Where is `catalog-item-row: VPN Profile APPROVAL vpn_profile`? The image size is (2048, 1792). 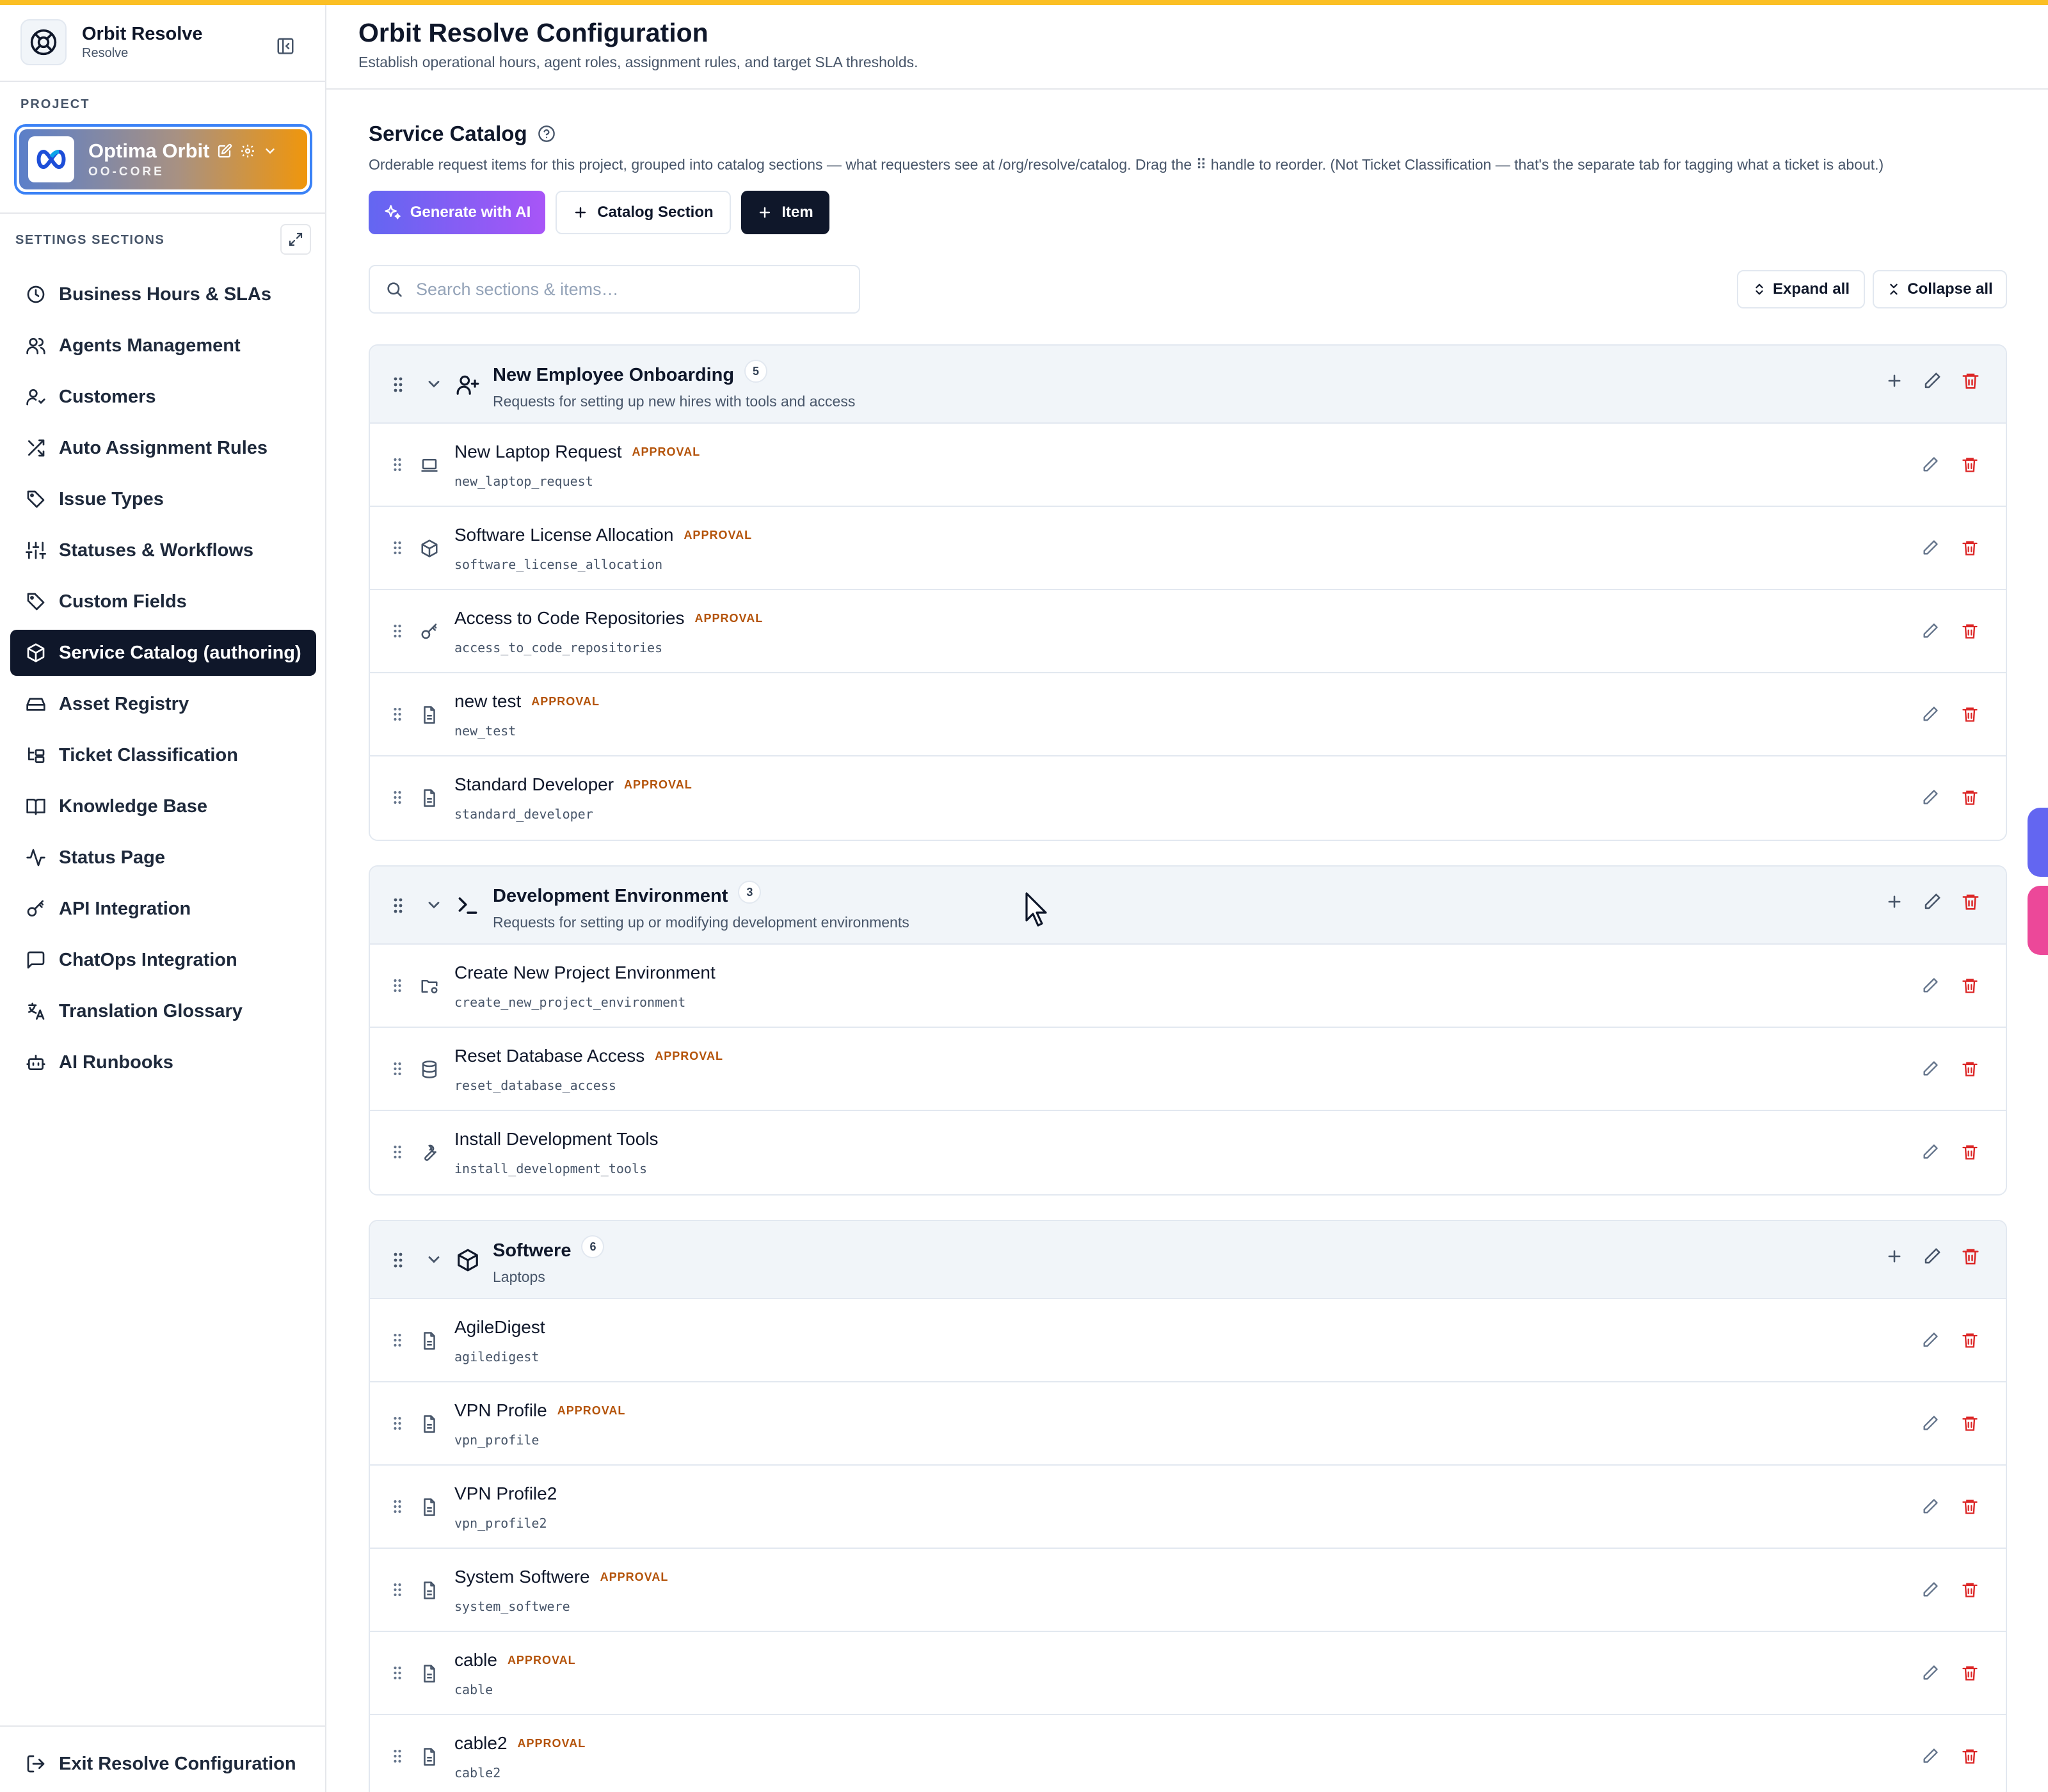
catalog-item-row: VPN Profile APPROVAL vpn_profile is located at coordinates (1188, 1424).